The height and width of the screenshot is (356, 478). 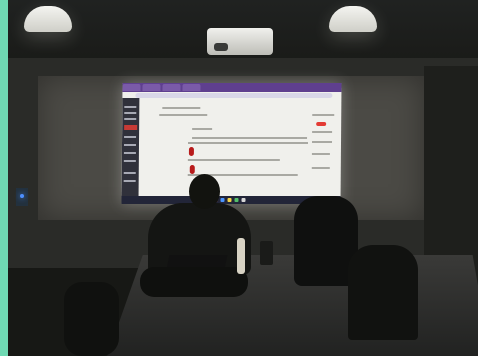 What do you see at coordinates (194, 282) in the screenshot?
I see `bag-on-table` at bounding box center [194, 282].